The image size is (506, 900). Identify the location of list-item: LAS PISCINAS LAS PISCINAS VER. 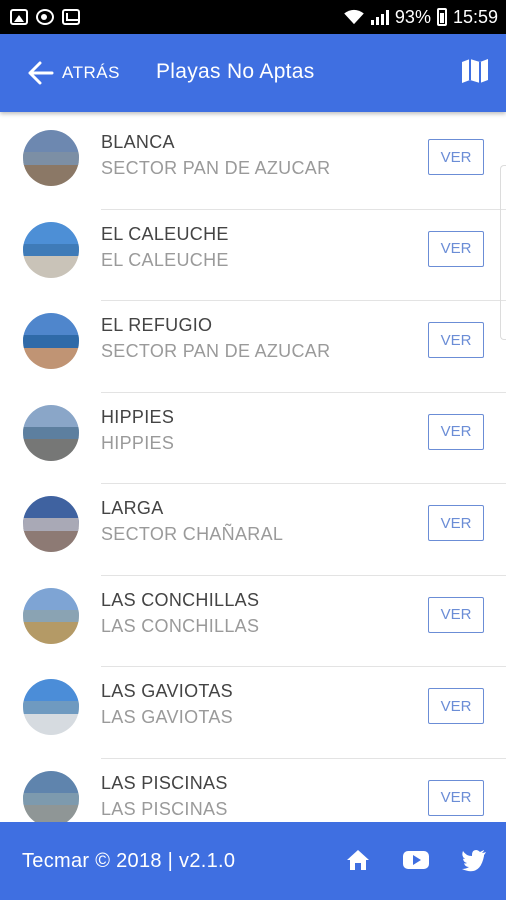
(253, 790).